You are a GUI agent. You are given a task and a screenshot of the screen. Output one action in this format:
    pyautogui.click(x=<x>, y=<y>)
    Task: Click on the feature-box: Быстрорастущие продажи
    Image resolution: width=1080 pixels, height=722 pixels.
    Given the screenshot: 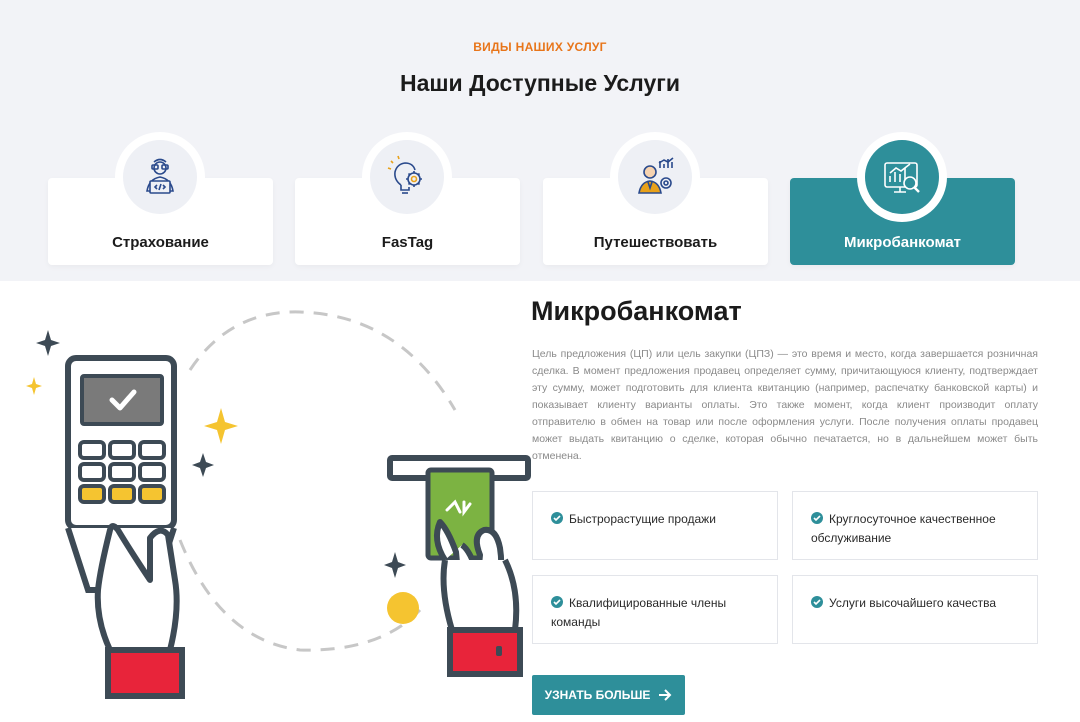 What is the action you would take?
    pyautogui.click(x=655, y=525)
    